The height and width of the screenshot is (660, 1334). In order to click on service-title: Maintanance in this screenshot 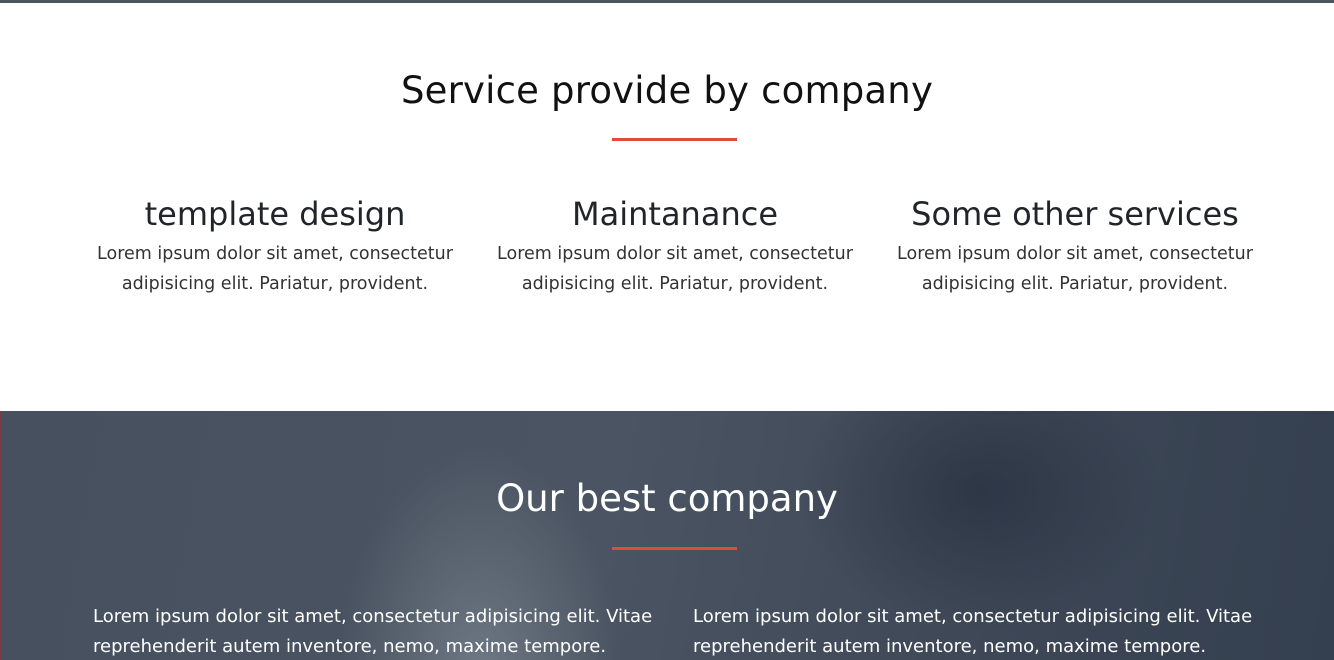, I will do `click(675, 214)`.